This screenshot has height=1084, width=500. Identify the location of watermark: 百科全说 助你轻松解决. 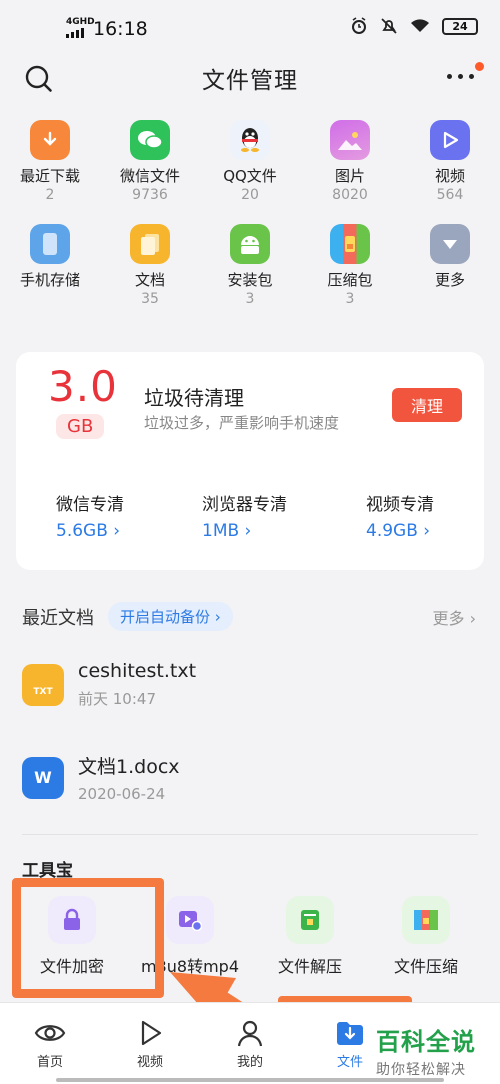
(426, 1050).